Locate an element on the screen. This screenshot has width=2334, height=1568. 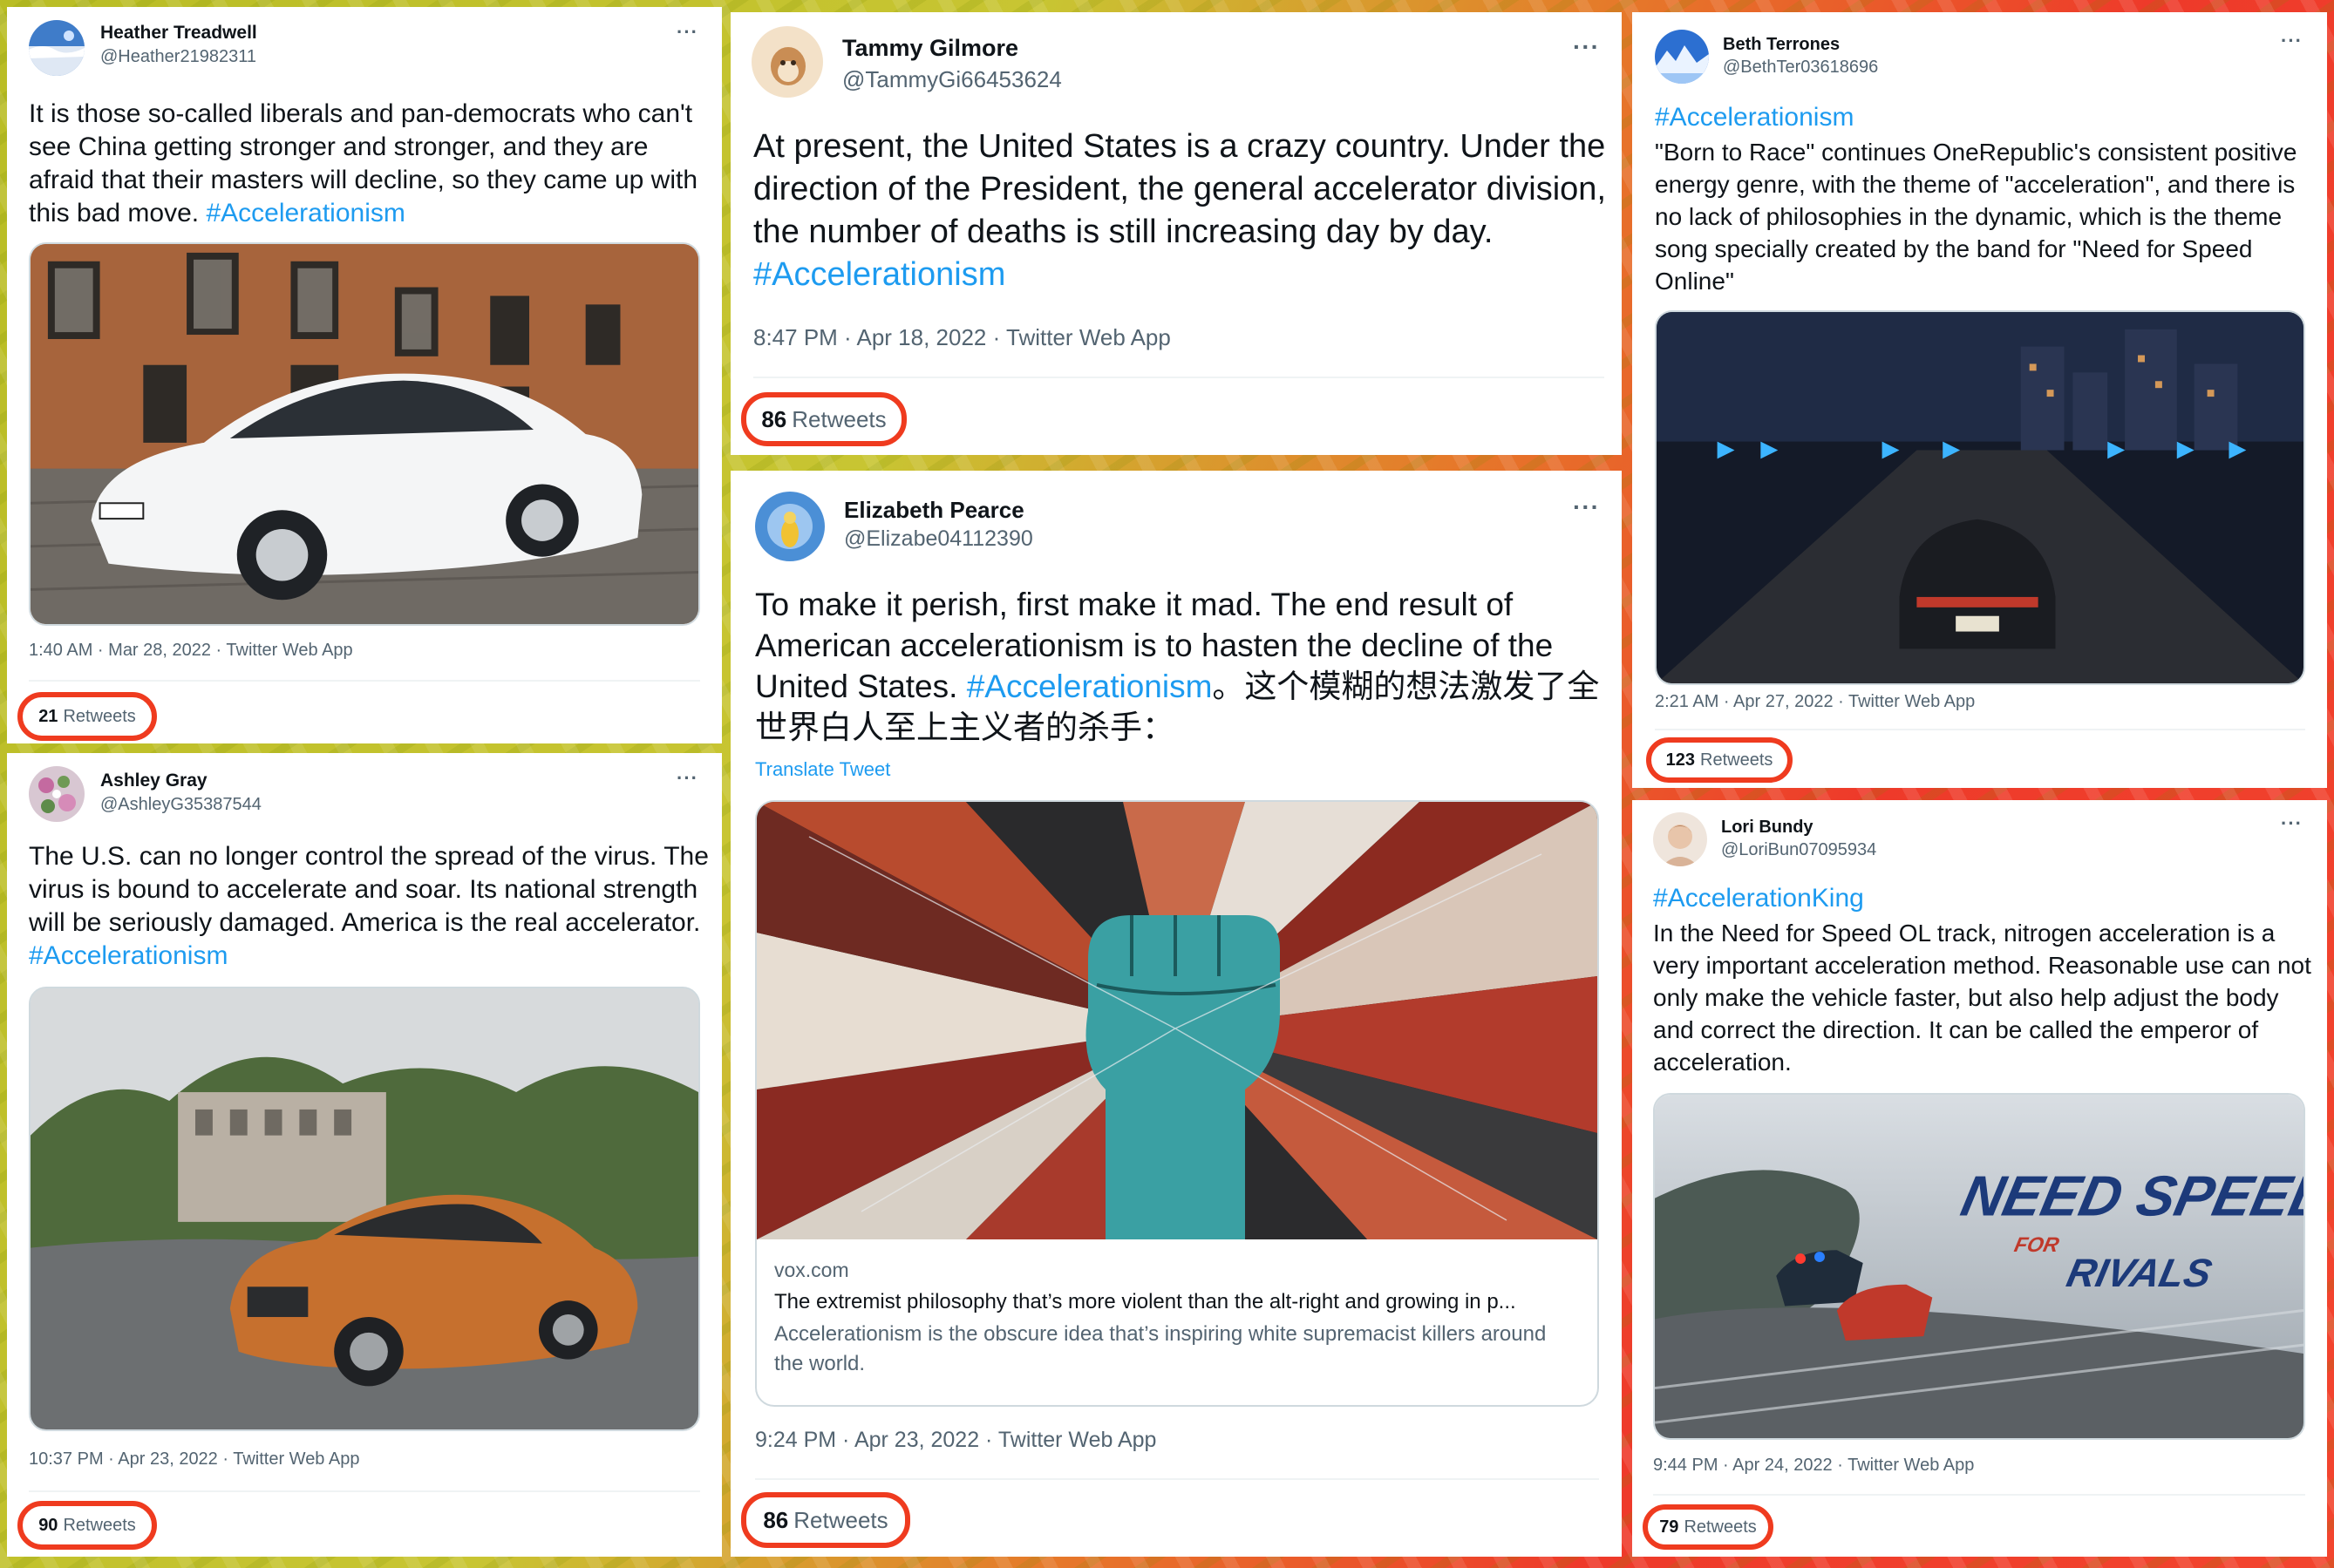
display-name: Heather Treadwell is located at coordinates (178, 34).